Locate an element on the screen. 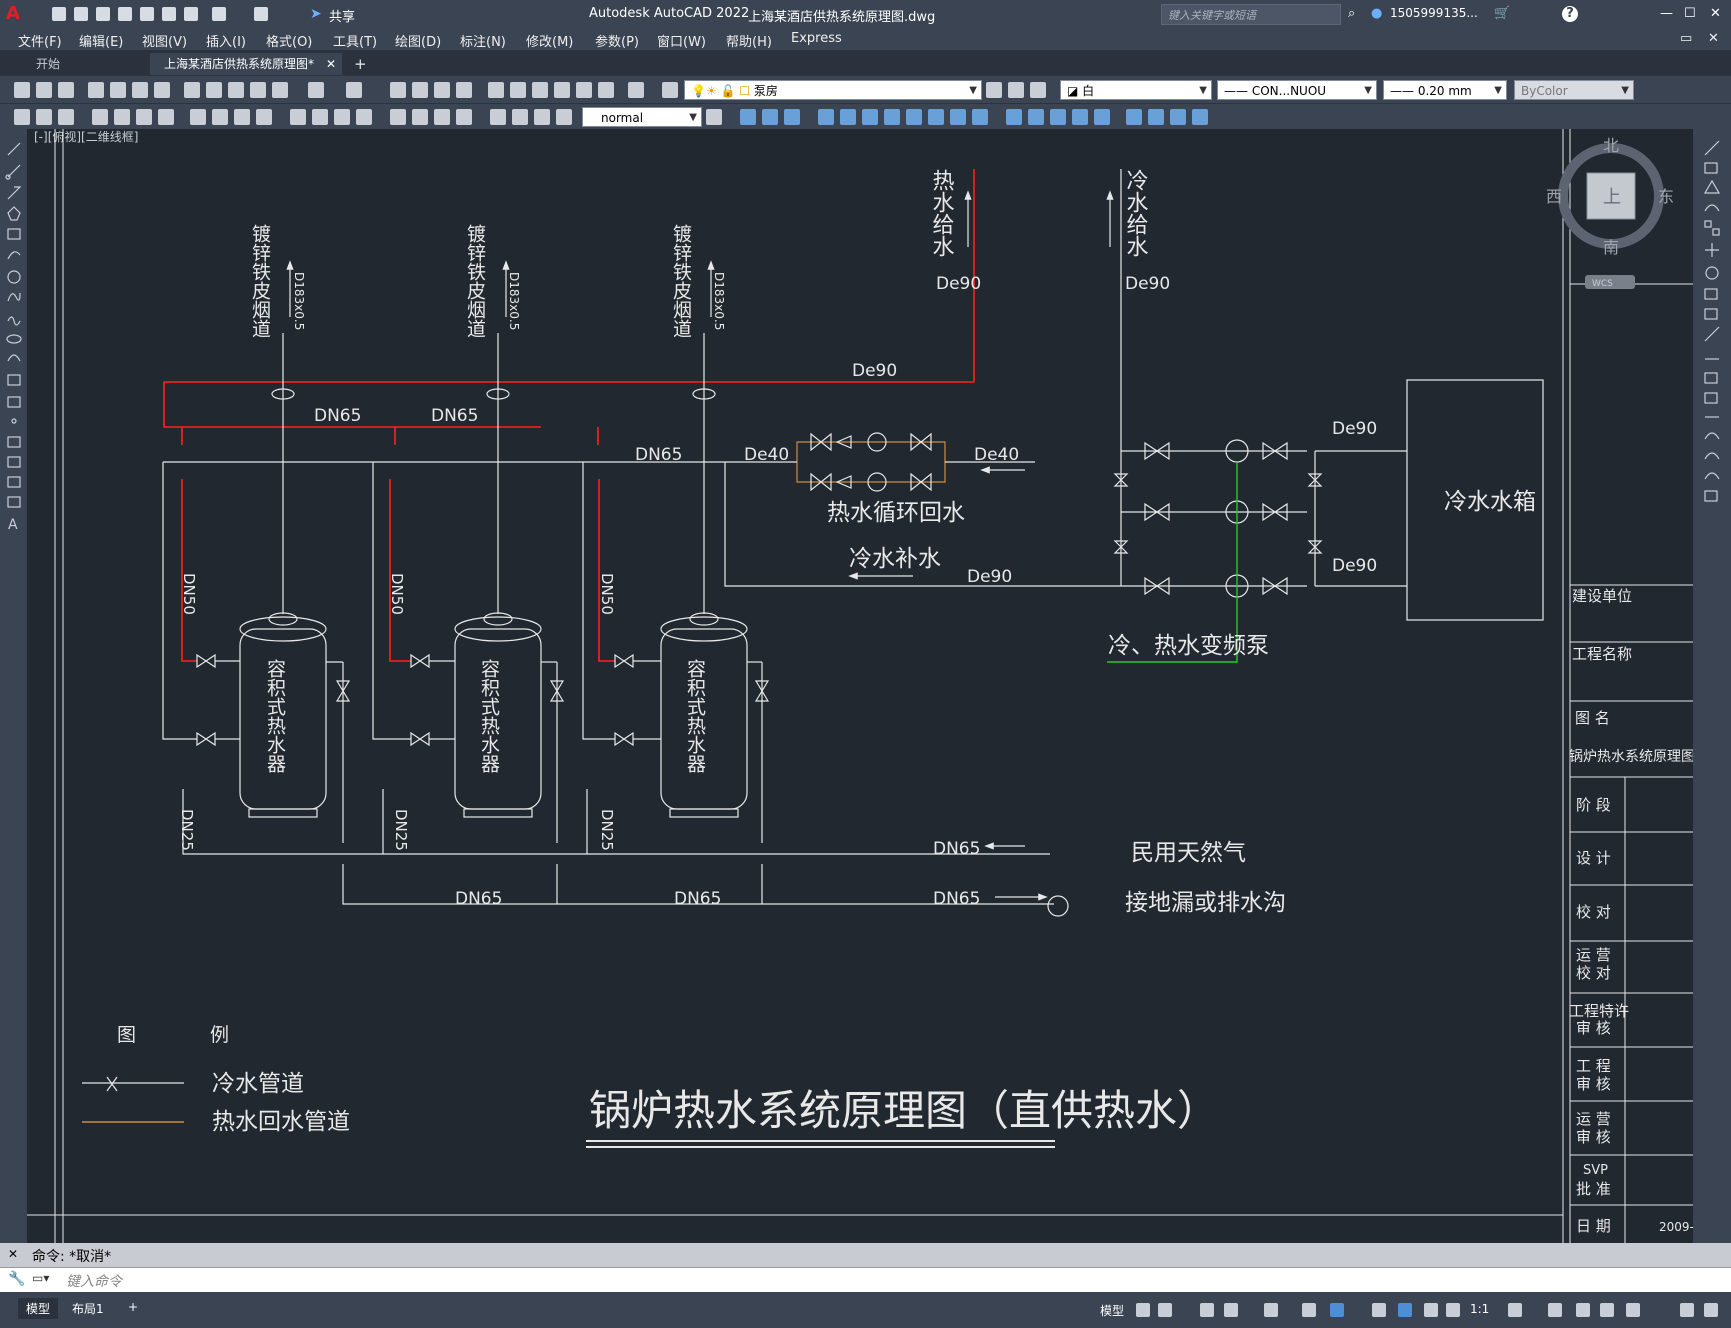 Image resolution: width=1731 pixels, height=1328 pixels. subtract-icon is located at coordinates (770, 117).